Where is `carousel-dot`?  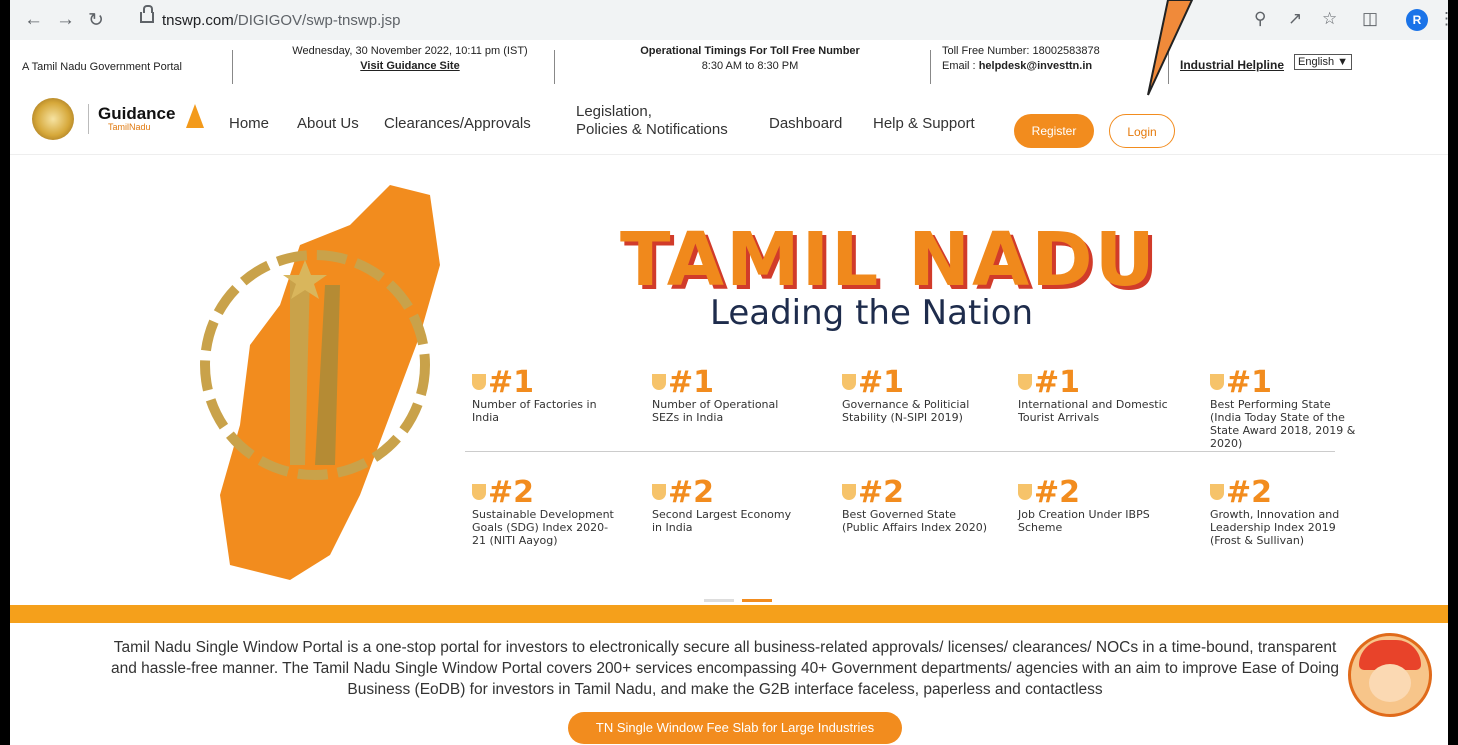 carousel-dot is located at coordinates (719, 600).